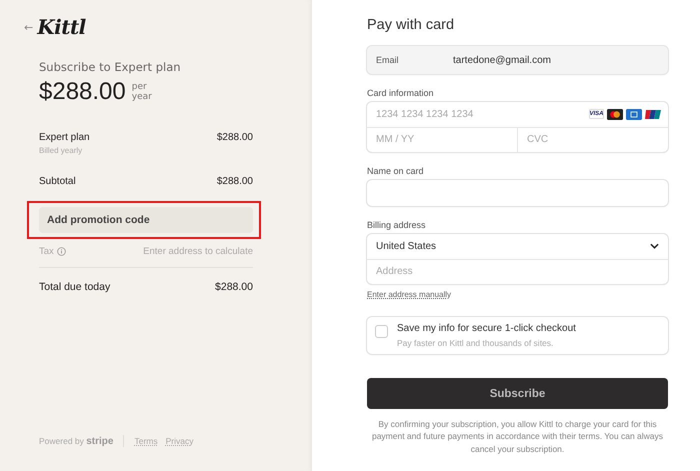  I want to click on info-icon, so click(61, 251).